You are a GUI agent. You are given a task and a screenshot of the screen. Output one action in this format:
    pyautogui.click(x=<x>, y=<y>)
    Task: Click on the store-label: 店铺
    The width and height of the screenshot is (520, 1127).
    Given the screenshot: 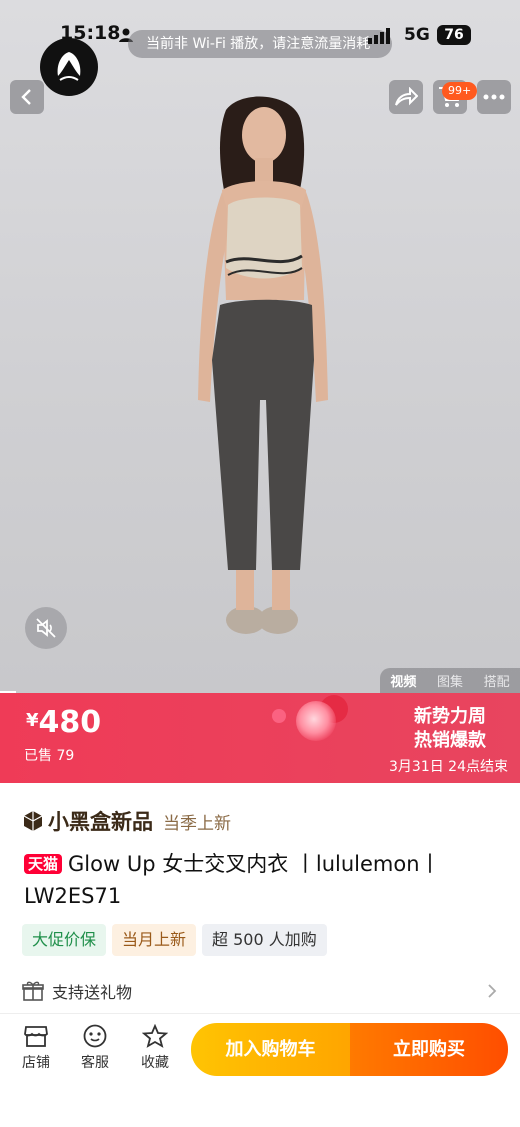 What is the action you would take?
    pyautogui.click(x=36, y=1063)
    